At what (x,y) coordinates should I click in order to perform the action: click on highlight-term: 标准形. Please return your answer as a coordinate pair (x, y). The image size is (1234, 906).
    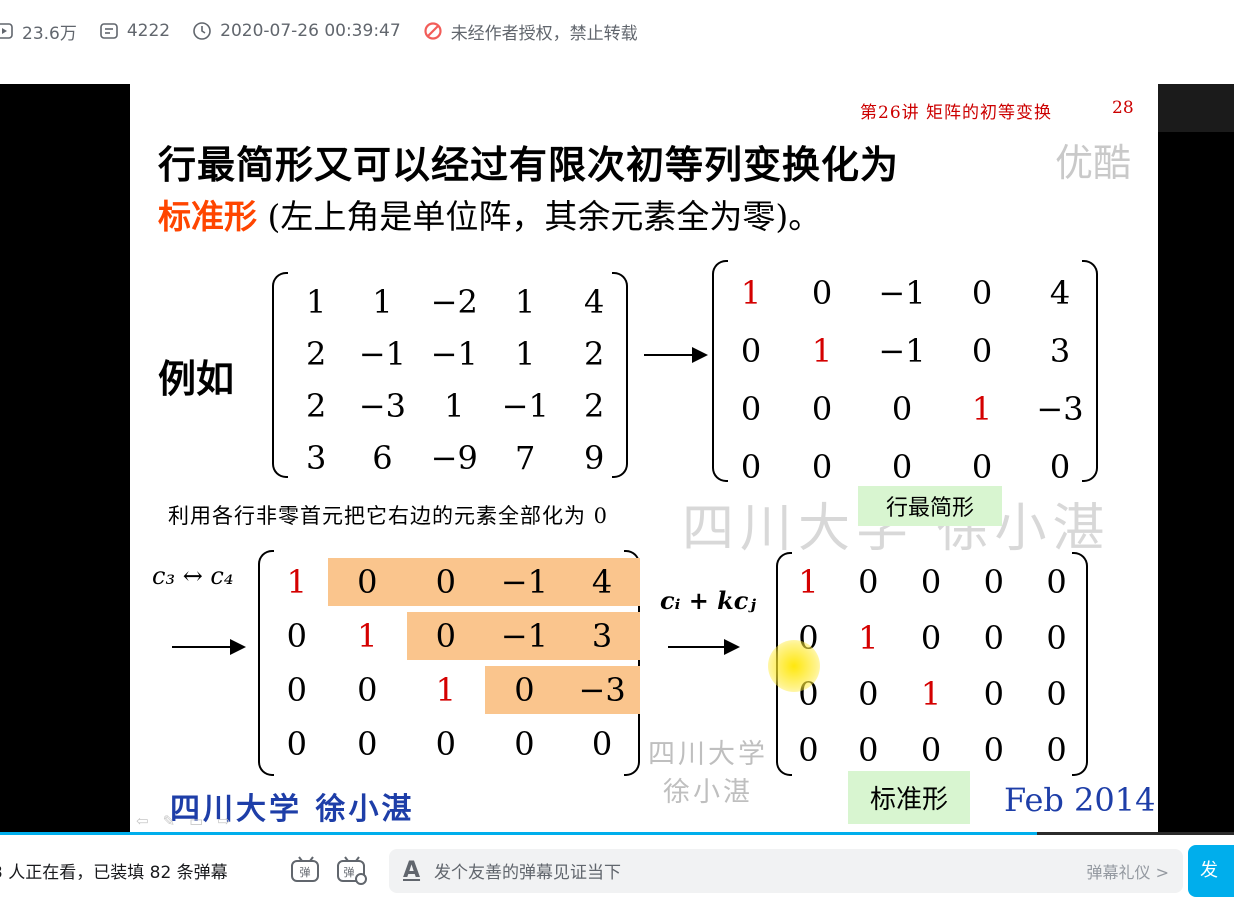
    Looking at the image, I should click on (207, 216).